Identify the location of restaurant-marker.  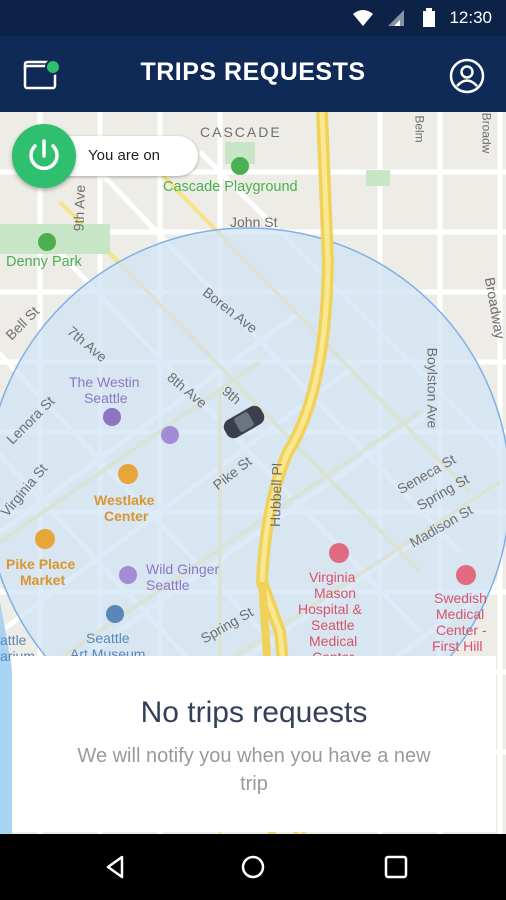
(128, 575).